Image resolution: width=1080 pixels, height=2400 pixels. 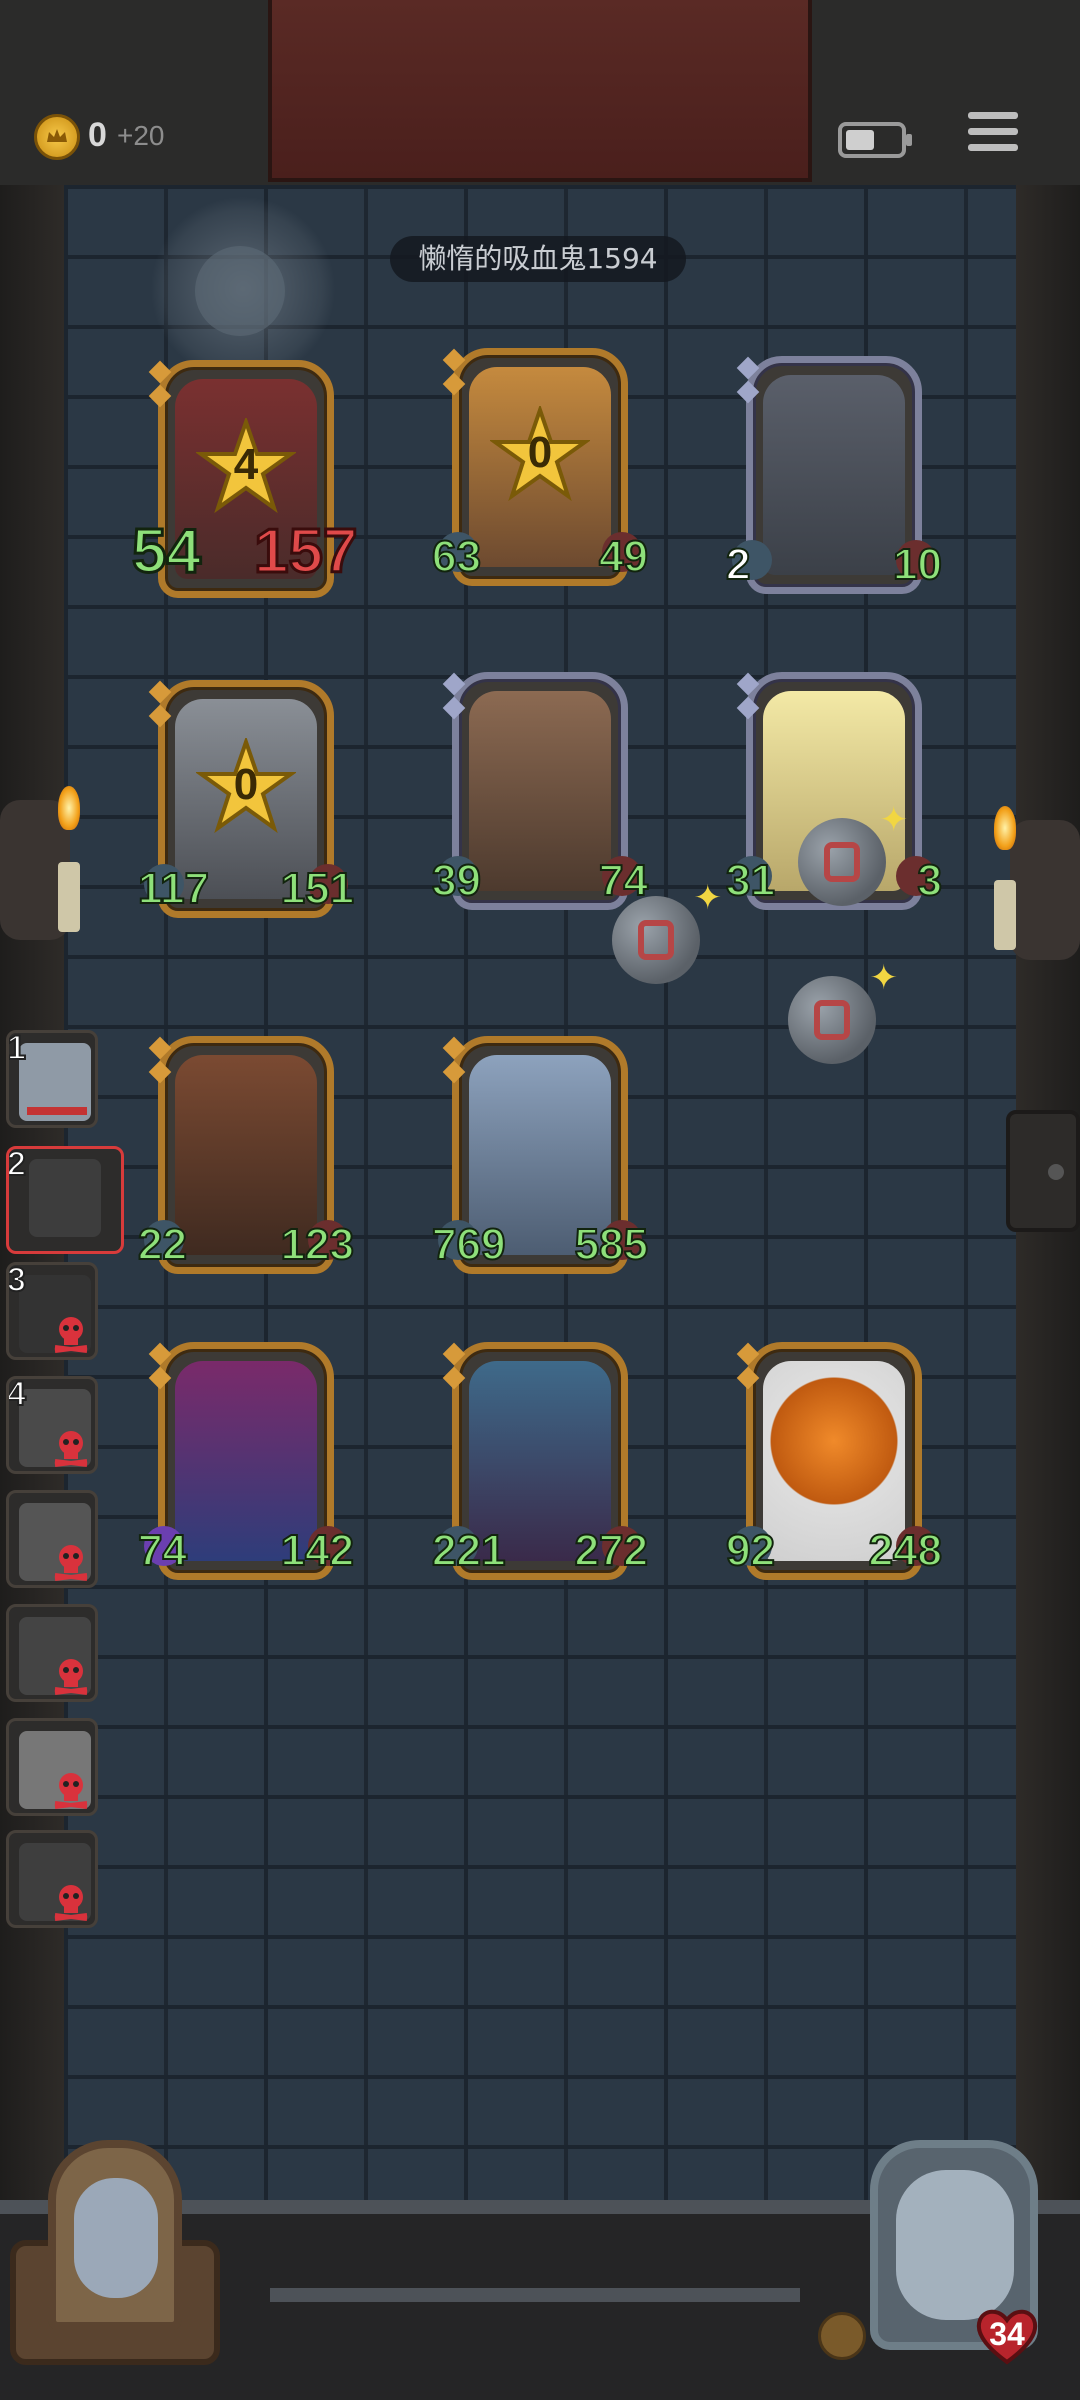 What do you see at coordinates (456, 880) in the screenshot?
I see `card-attack: 39` at bounding box center [456, 880].